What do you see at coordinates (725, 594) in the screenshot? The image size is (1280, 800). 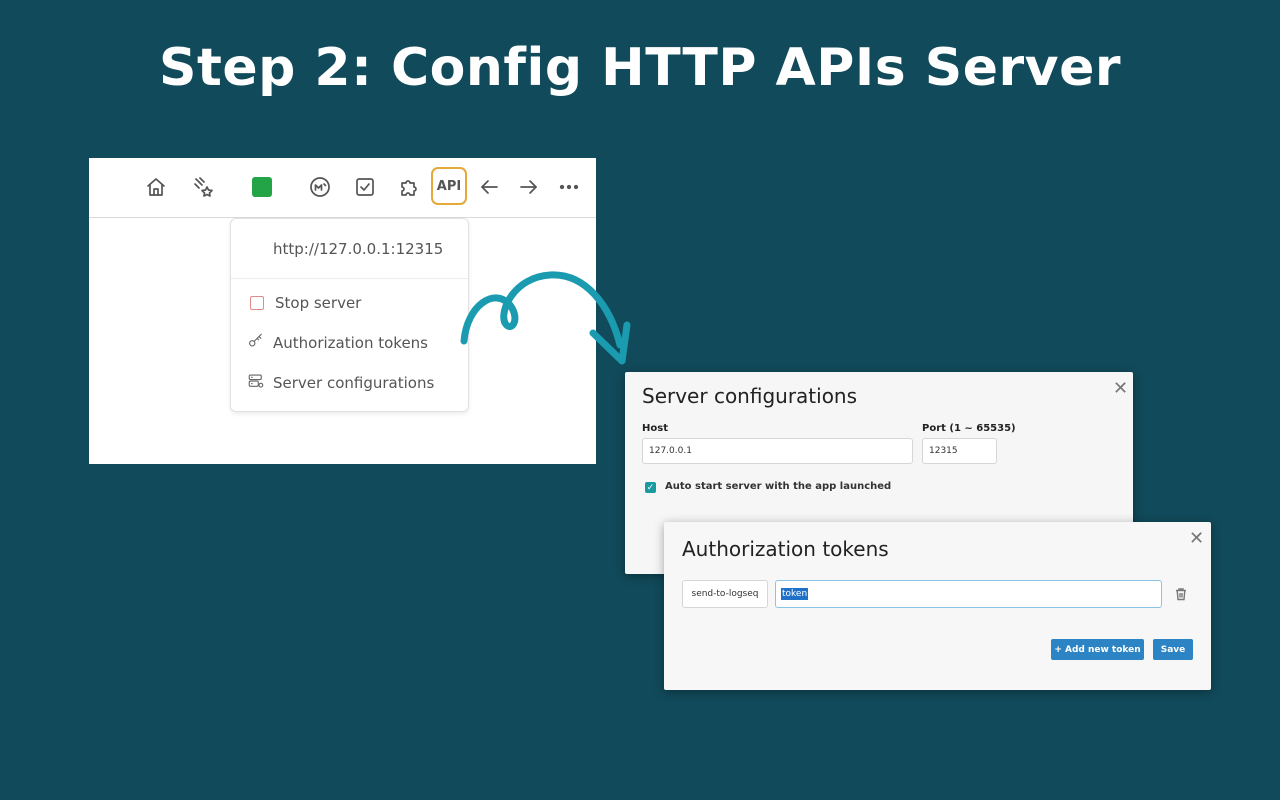 I see `token-name-input: send-to-logseq` at bounding box center [725, 594].